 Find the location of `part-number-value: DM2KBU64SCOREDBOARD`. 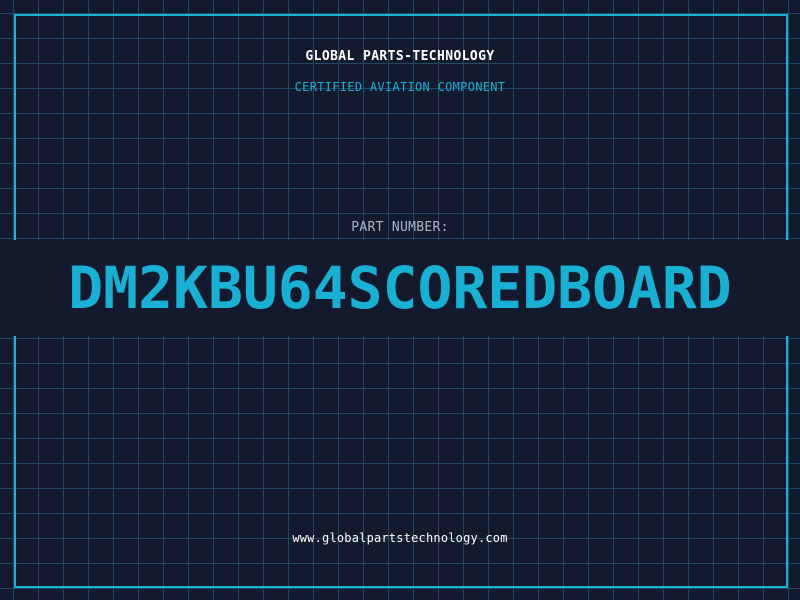

part-number-value: DM2KBU64SCOREDBOARD is located at coordinates (400, 288).